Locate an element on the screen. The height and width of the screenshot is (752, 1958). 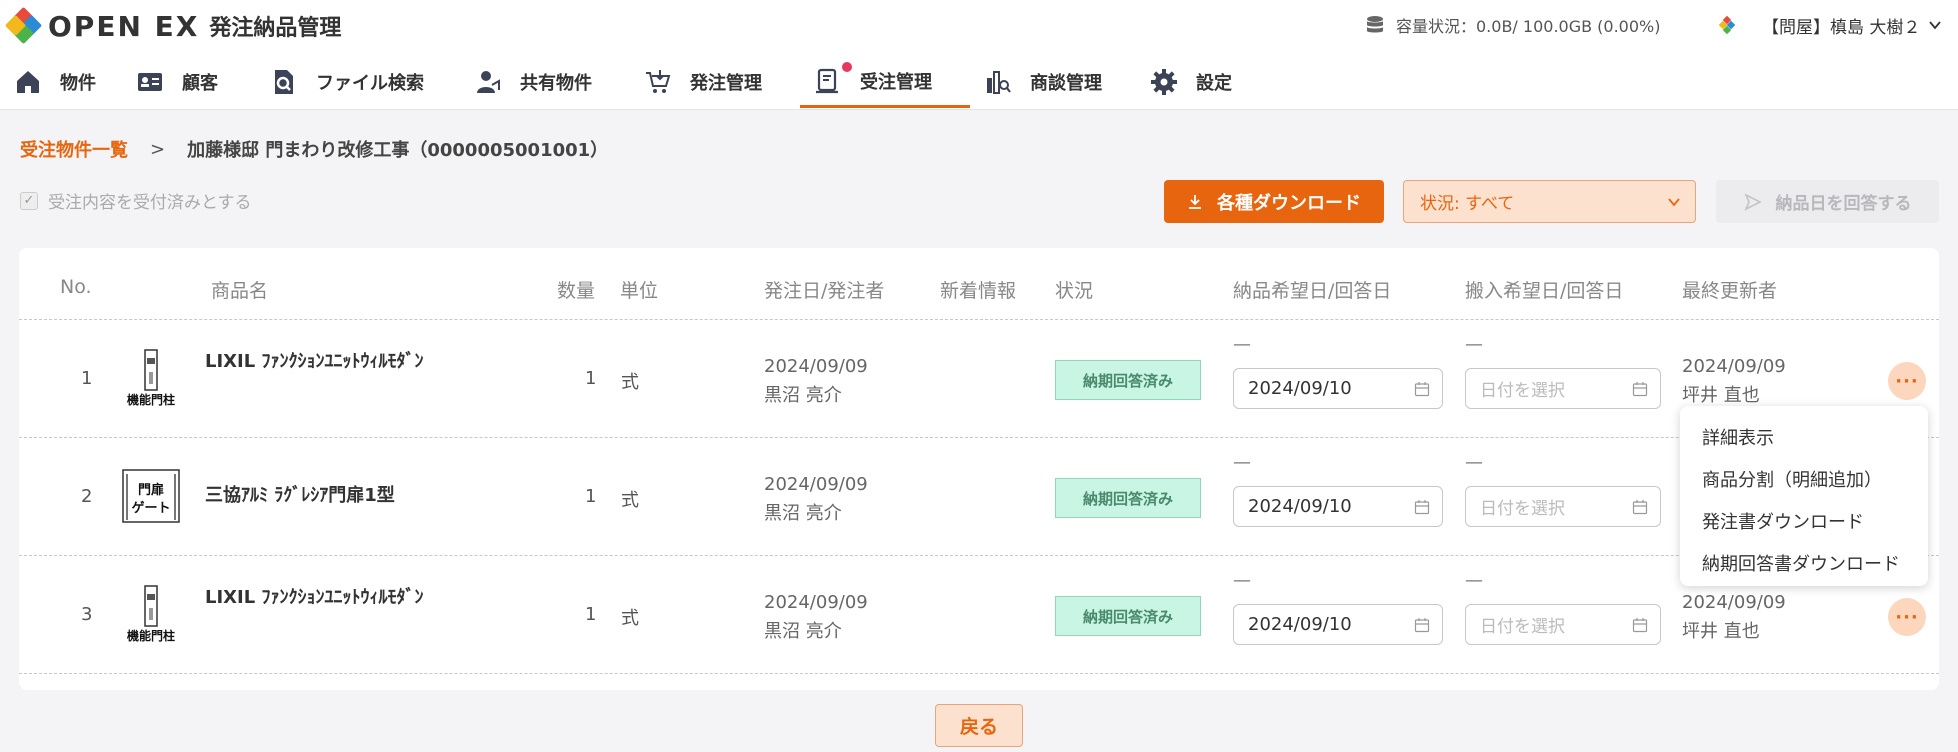
row-no: 3 is located at coordinates (87, 614).